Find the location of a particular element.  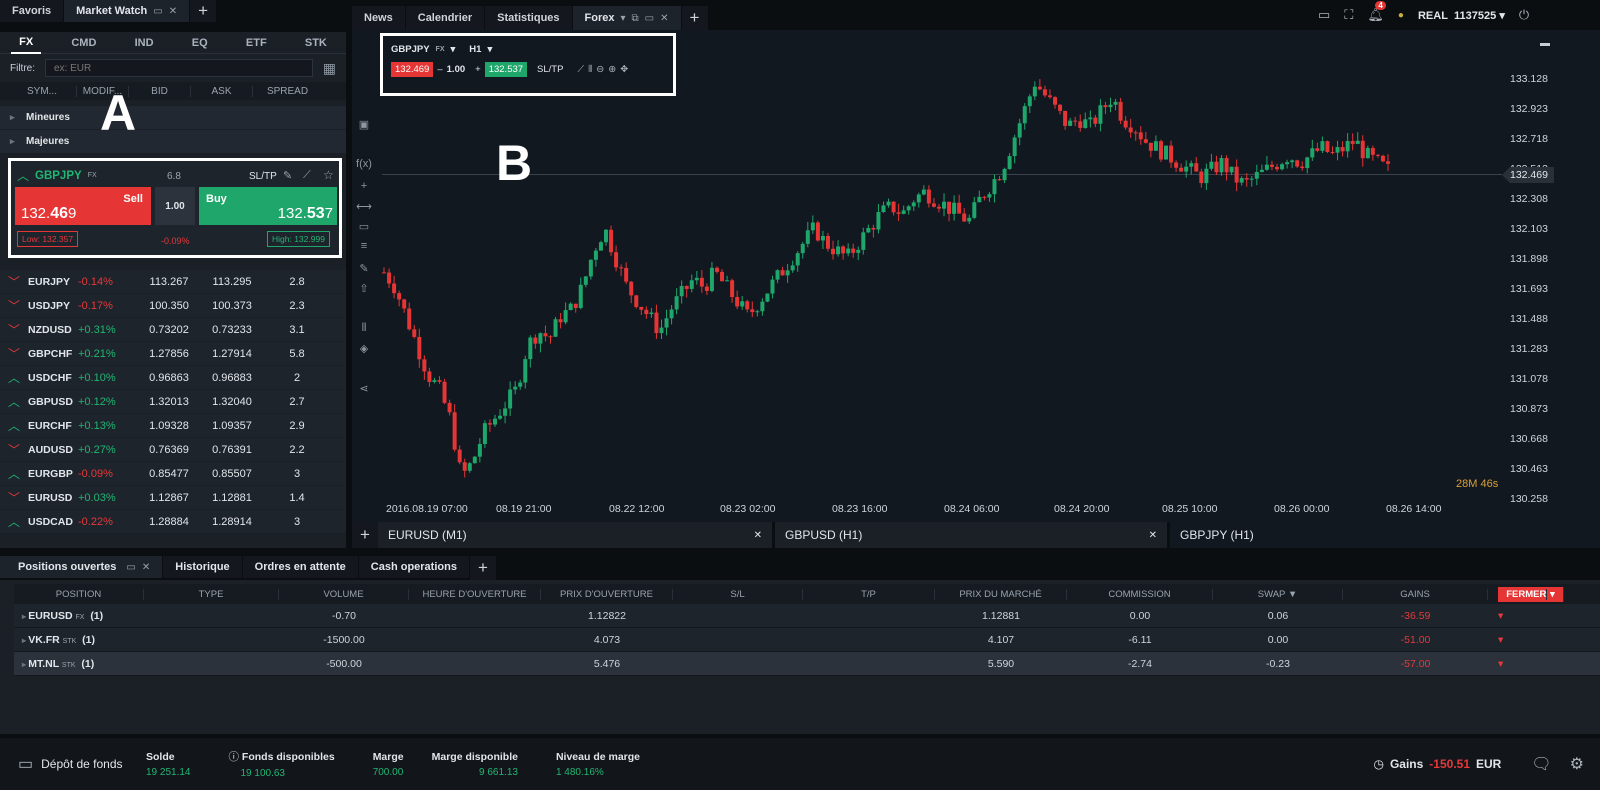

chart-sell-button: 132.469 is located at coordinates (412, 69).